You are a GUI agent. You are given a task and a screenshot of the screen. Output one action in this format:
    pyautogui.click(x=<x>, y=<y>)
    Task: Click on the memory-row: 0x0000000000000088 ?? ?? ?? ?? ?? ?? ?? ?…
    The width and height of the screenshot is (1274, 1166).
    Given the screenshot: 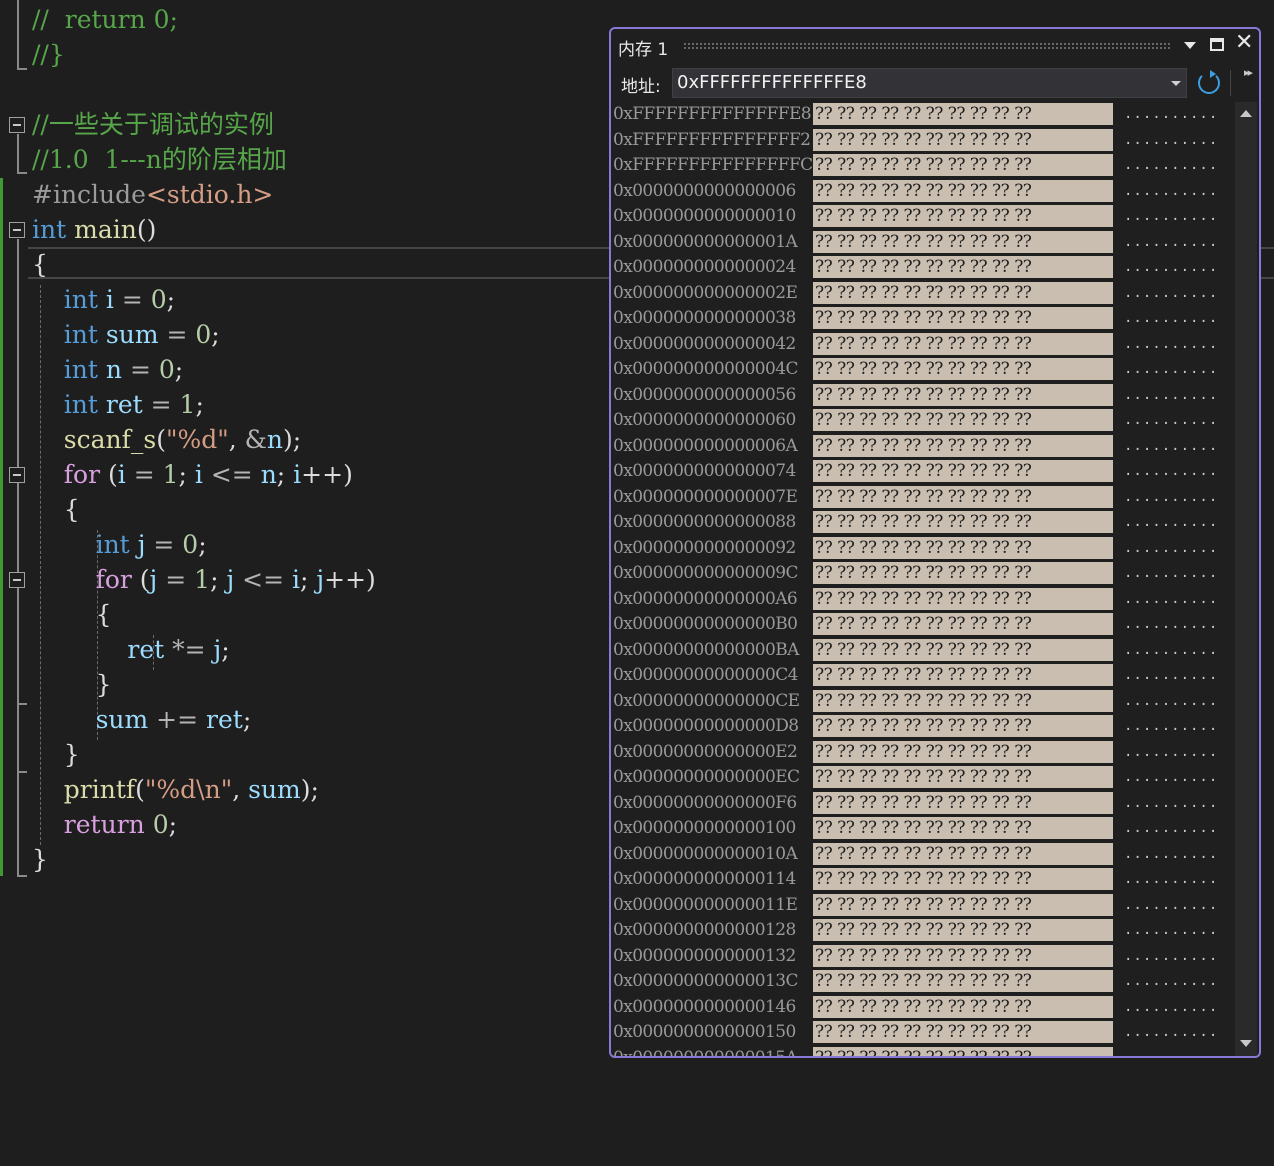 What is the action you would take?
    pyautogui.click(x=921, y=523)
    